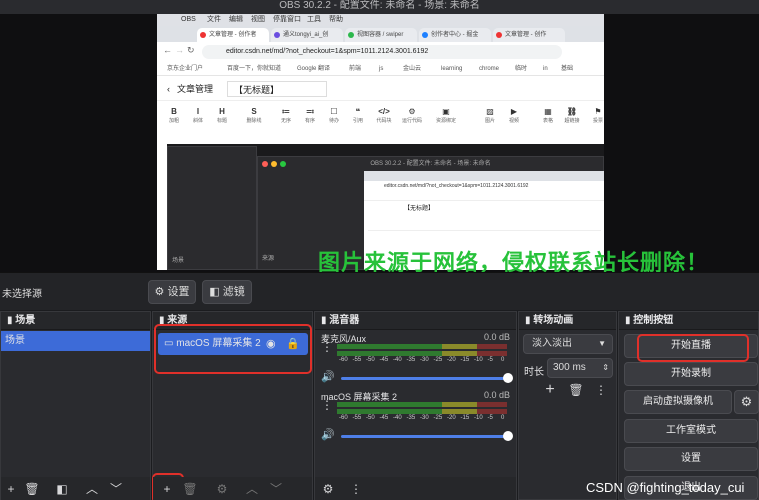 This screenshot has height=500, width=759. Describe the element at coordinates (293, 344) in the screenshot. I see `lock-icon: 🔒` at that location.